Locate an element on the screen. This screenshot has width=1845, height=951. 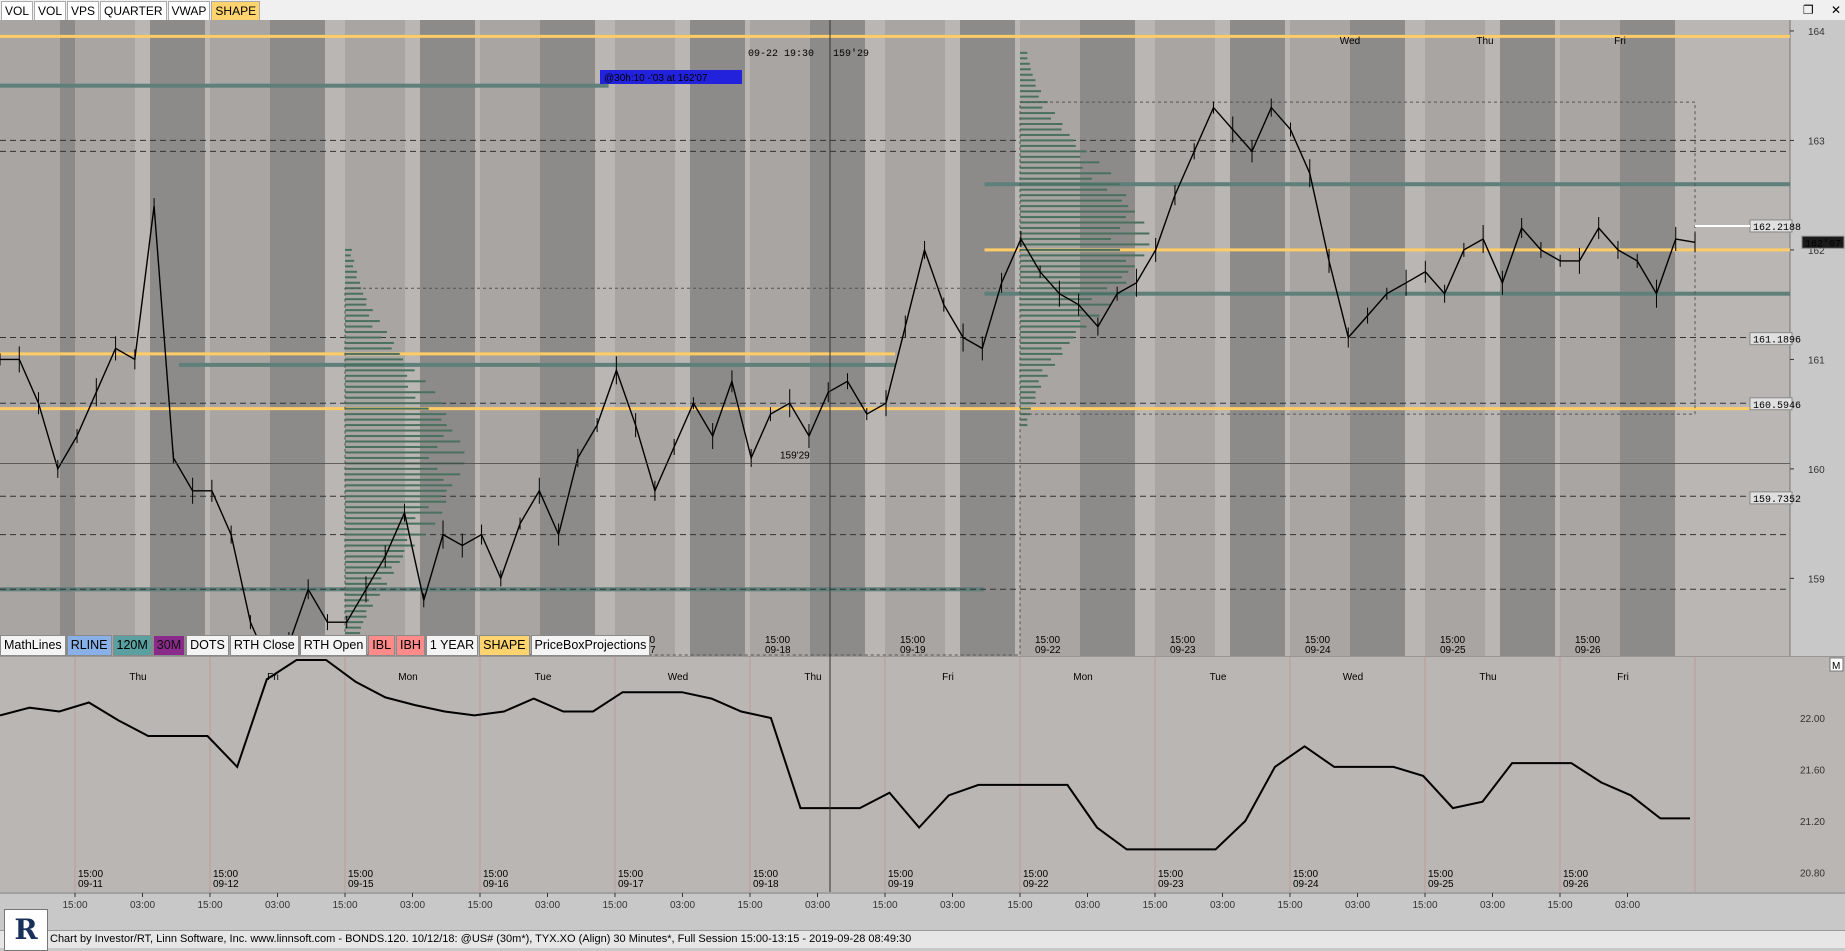
lower-indicator-dots-button: DOTS is located at coordinates (207, 645).